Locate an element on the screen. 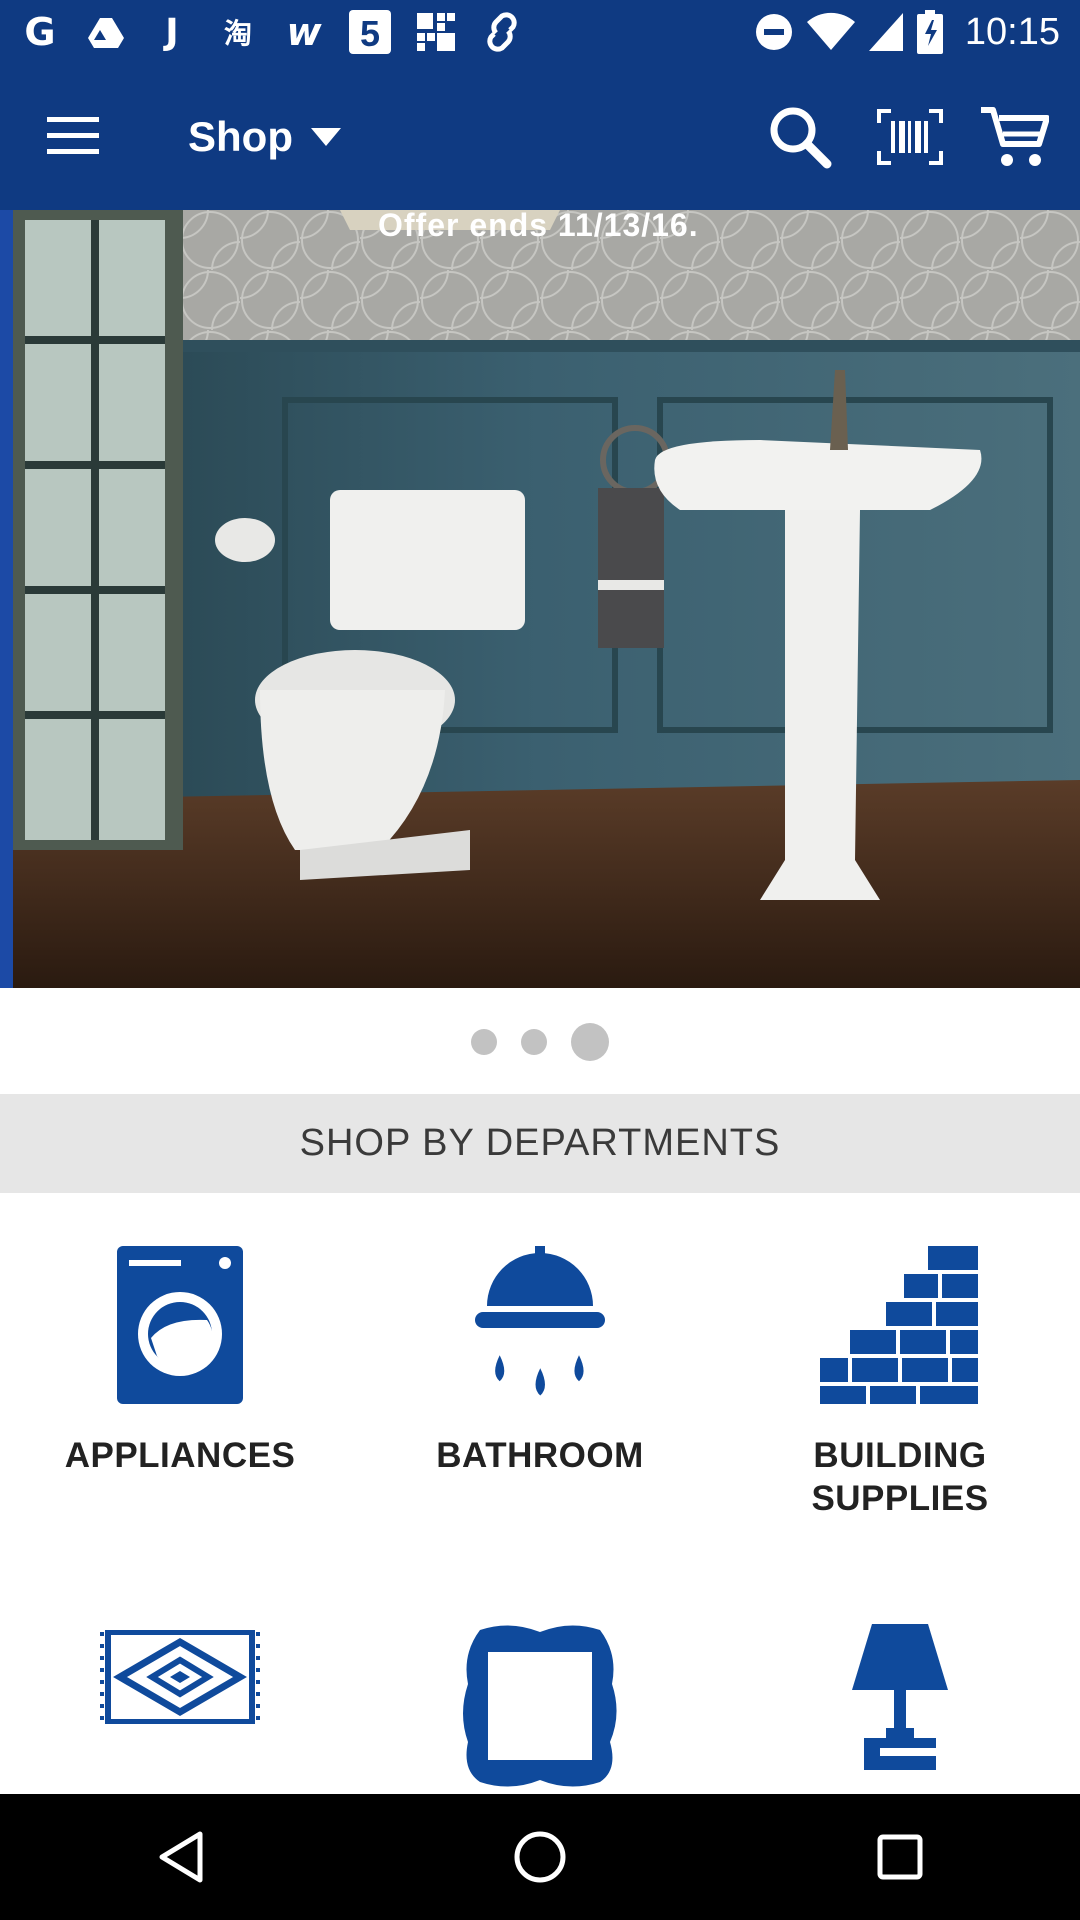 The image size is (1080, 1920). shower-icon is located at coordinates (540, 1321).